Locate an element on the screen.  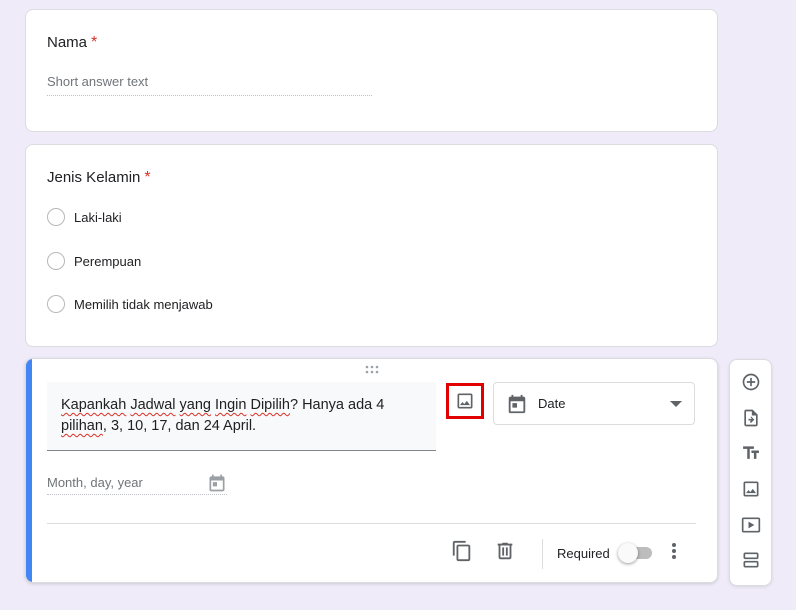
question-type-select: Date is located at coordinates (594, 403).